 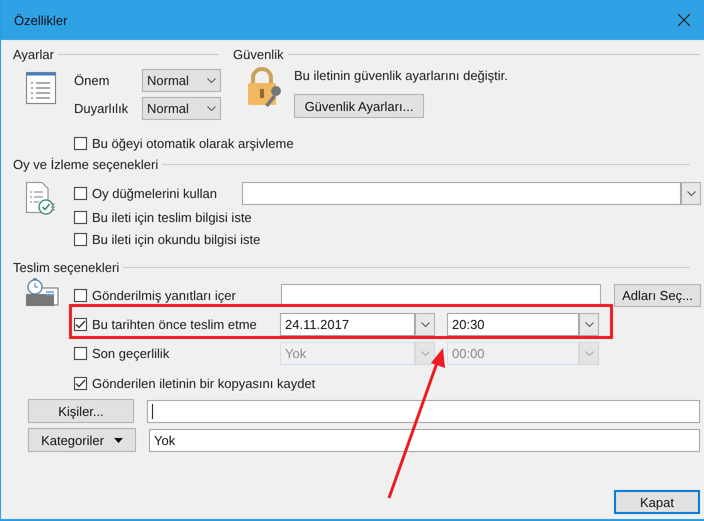 I want to click on checkbox-label: Gönderilmiş yanıtları içer, so click(x=164, y=295).